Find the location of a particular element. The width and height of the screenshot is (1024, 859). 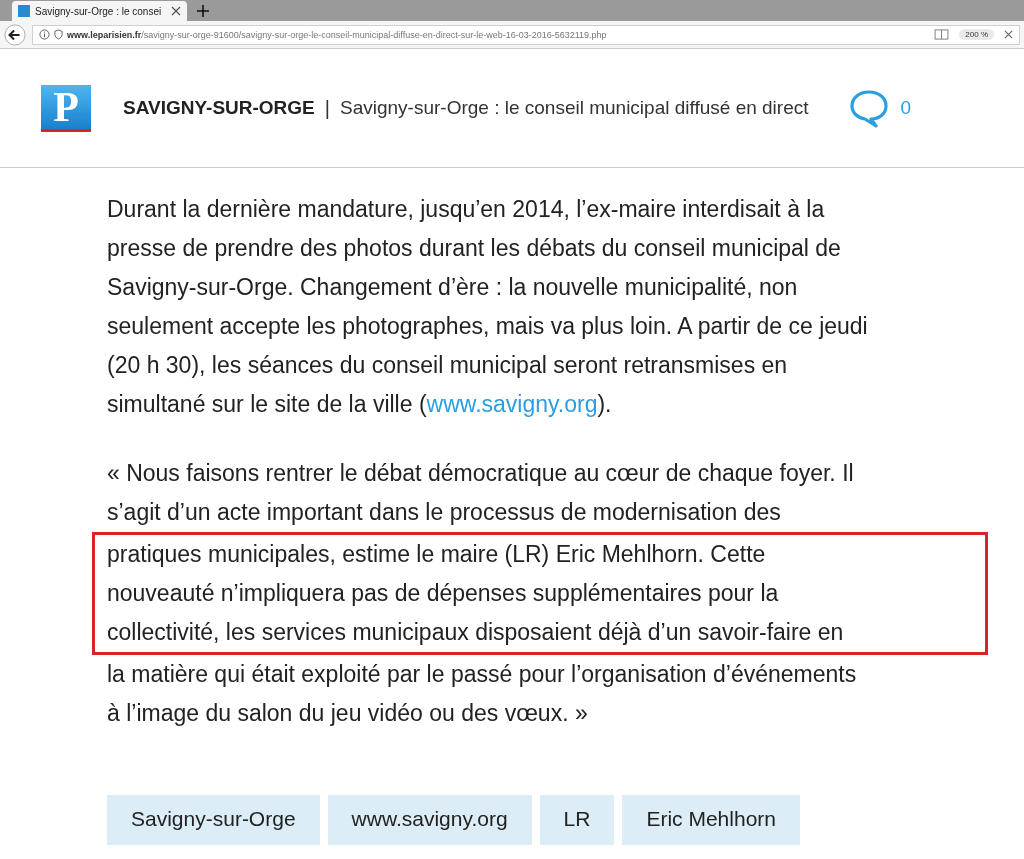

paragraph-line: presse de prendre des photos durant les débats du conseil municipal de is located at coordinates (474, 248).